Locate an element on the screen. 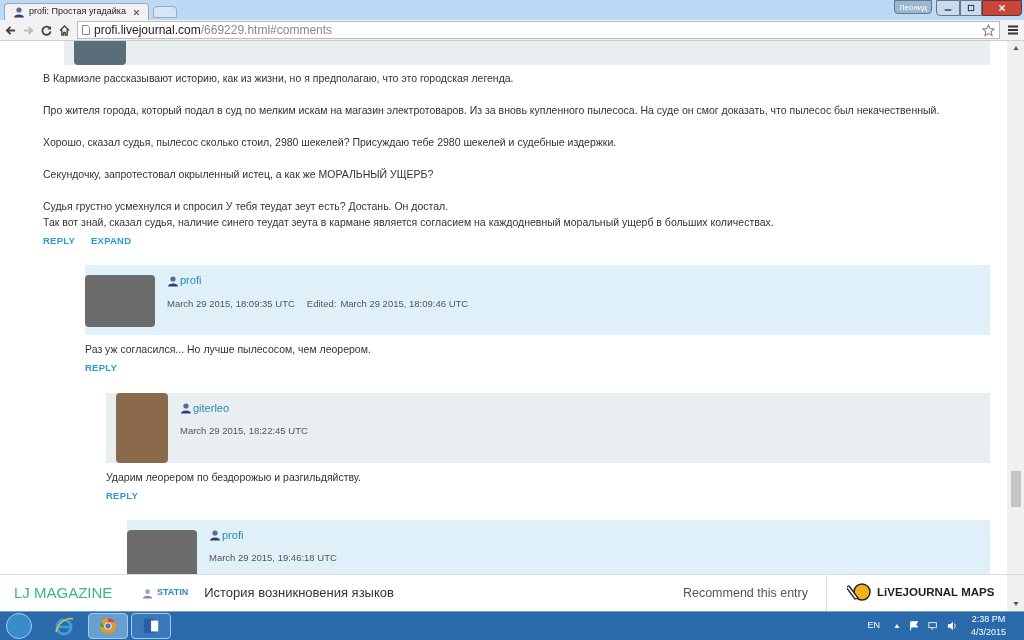  globe-taskbar-icon is located at coordinates (64, 626).